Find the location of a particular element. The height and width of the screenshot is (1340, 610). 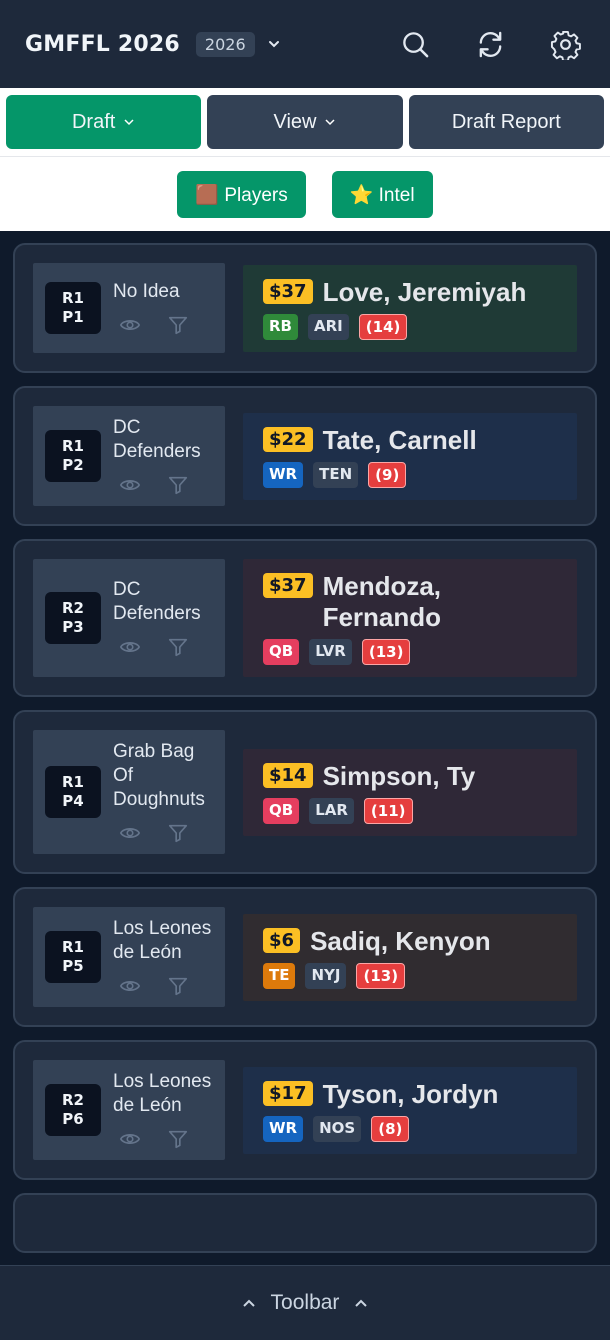

team-box: R2 P3 DC Defenders is located at coordinates (129, 618).